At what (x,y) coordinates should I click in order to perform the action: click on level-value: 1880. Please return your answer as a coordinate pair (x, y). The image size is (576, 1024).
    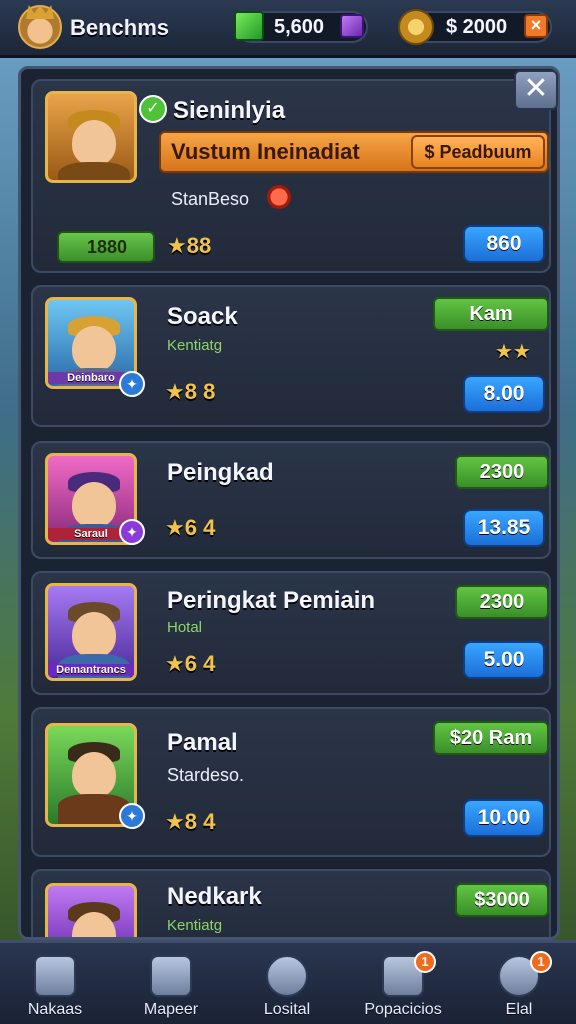
    Looking at the image, I should click on (107, 247).